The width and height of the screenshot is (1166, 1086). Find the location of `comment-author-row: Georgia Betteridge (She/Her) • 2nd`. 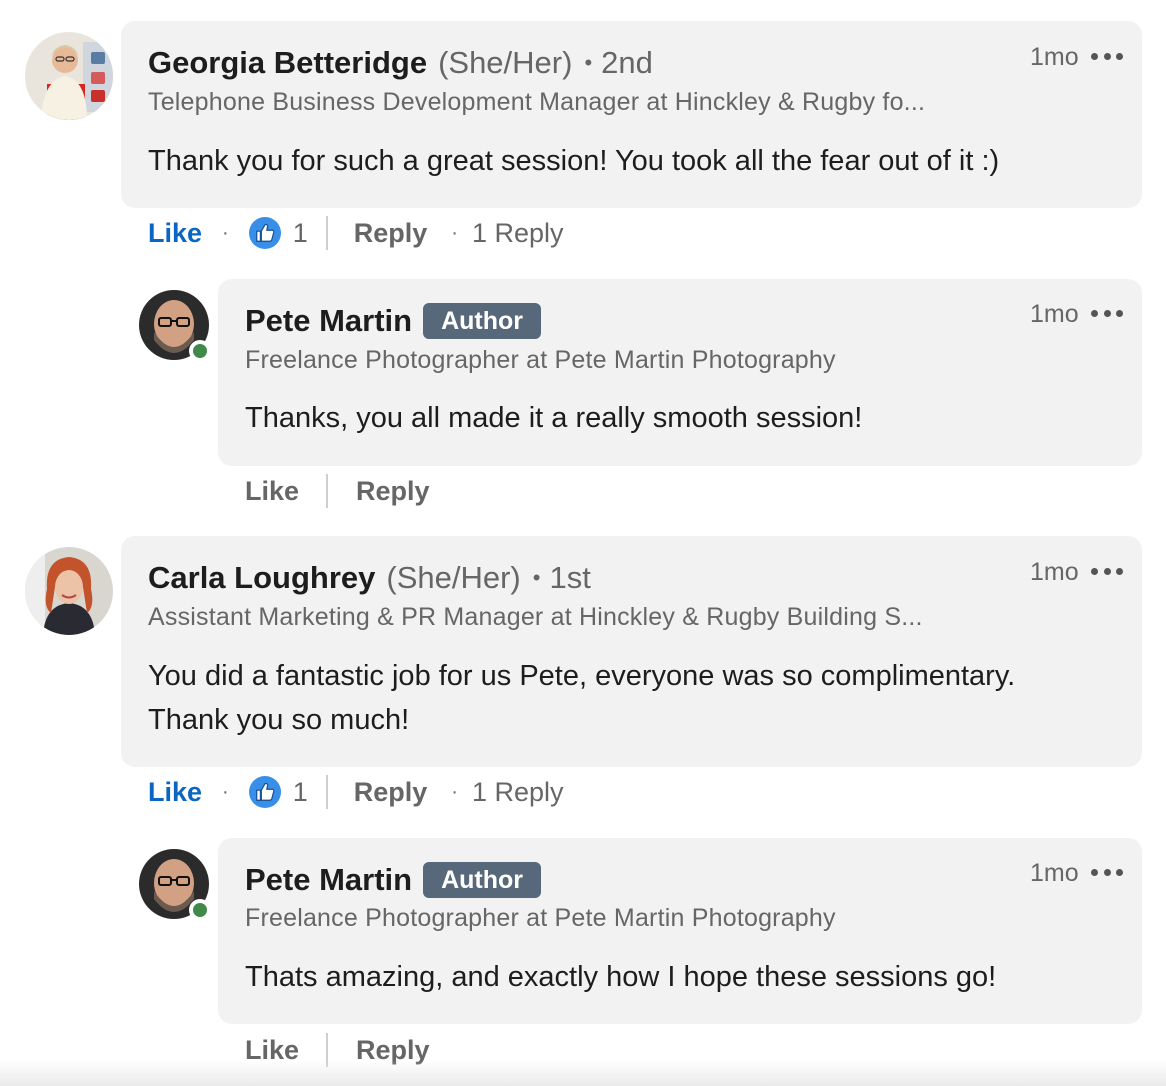

comment-author-row: Georgia Betteridge (She/Her) • 2nd is located at coordinates (400, 63).